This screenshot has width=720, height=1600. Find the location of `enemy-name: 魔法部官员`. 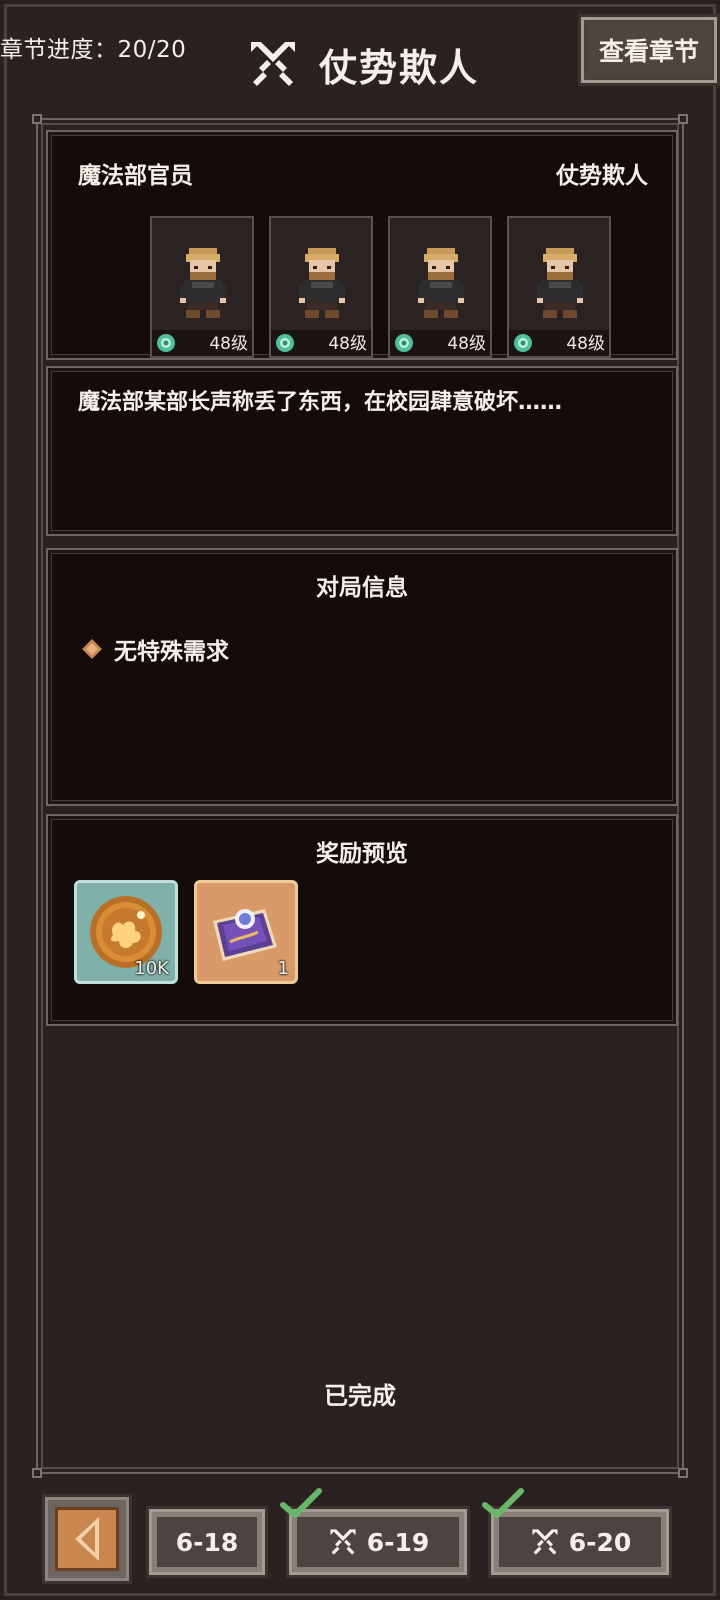

enemy-name: 魔法部官员 is located at coordinates (135, 176).